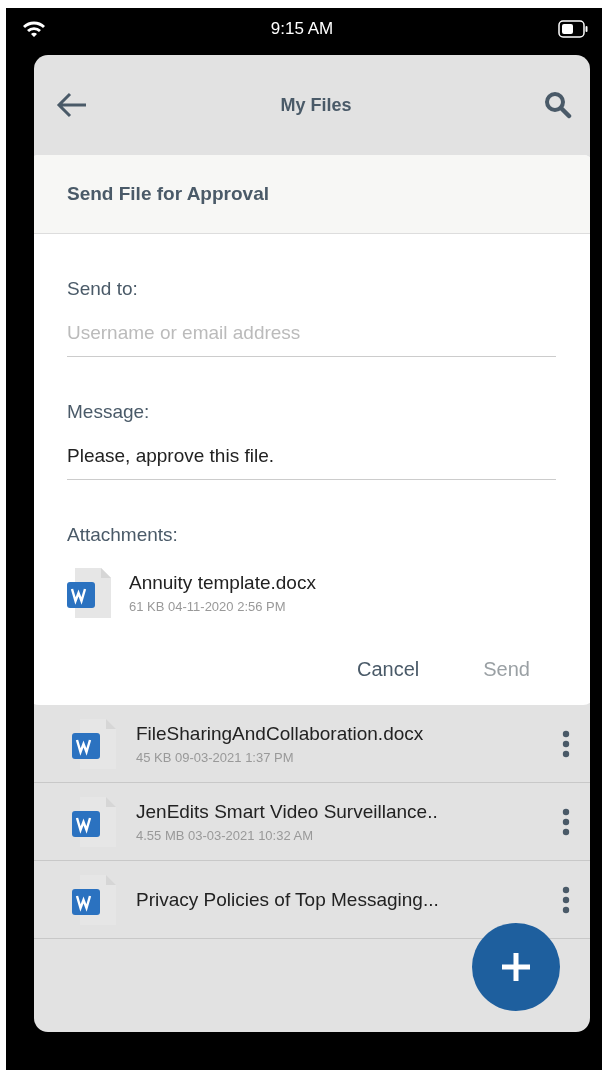 The width and height of the screenshot is (602, 1070). Describe the element at coordinates (208, 606) in the screenshot. I see `attachment-details: 61 KB 04-11-2020 2:56 PM` at that location.